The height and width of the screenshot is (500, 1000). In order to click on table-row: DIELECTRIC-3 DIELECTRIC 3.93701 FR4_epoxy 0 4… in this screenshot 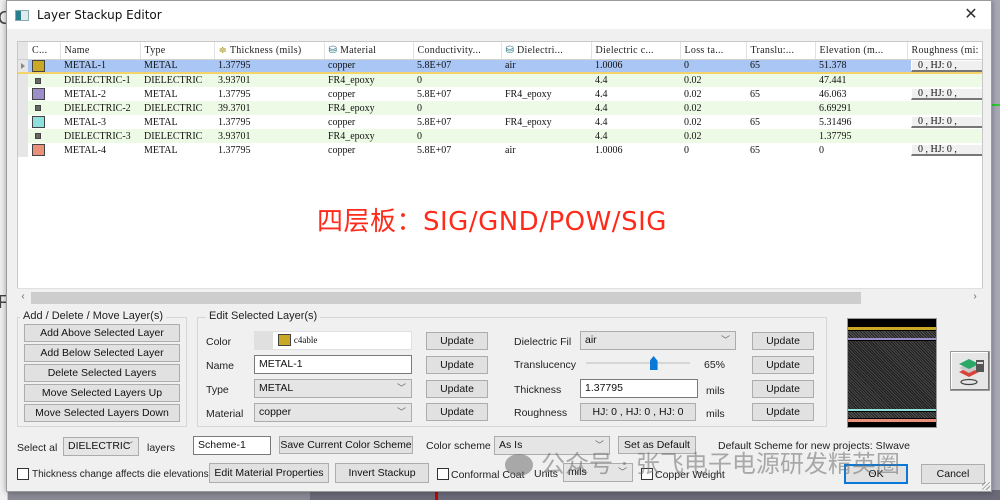, I will do `click(500, 136)`.